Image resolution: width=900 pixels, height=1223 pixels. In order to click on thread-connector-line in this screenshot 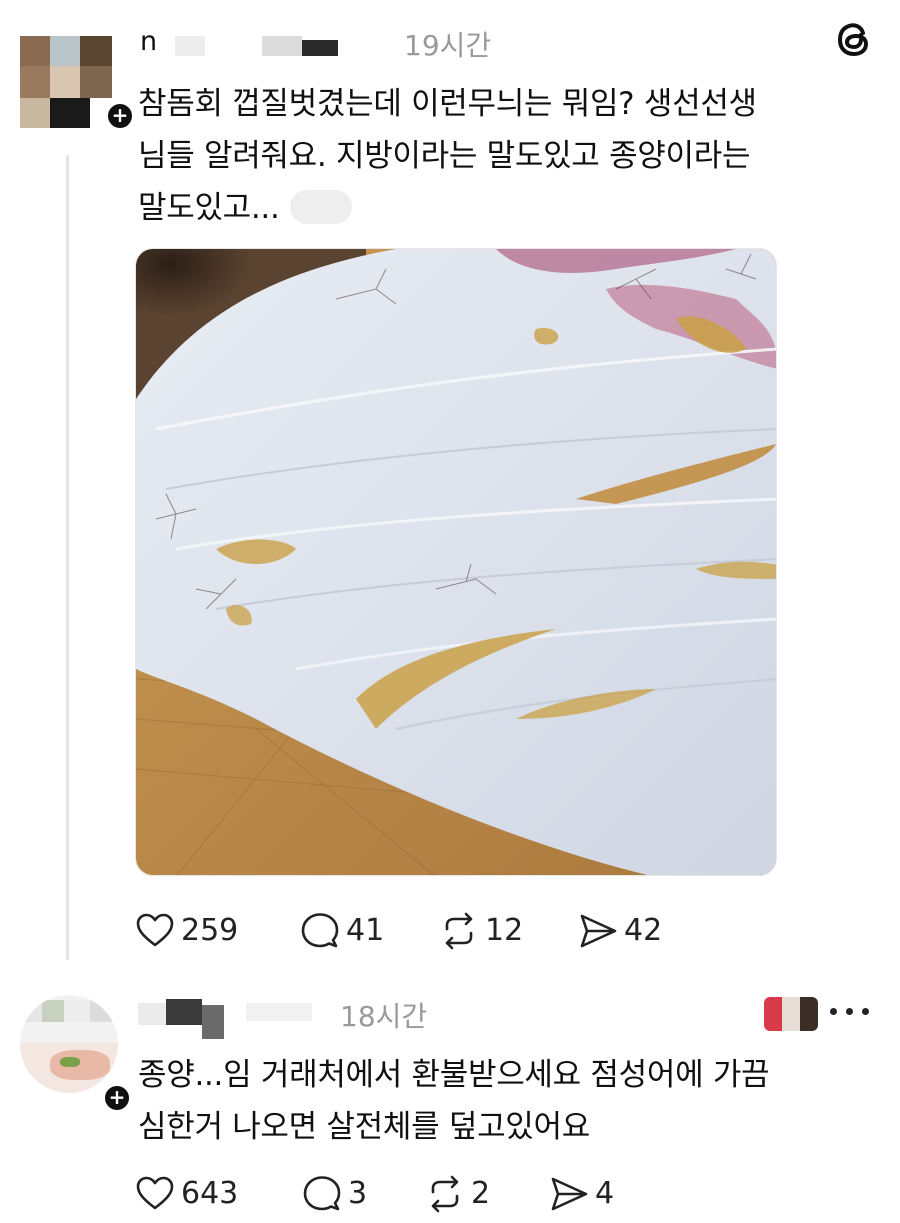, I will do `click(67, 557)`.